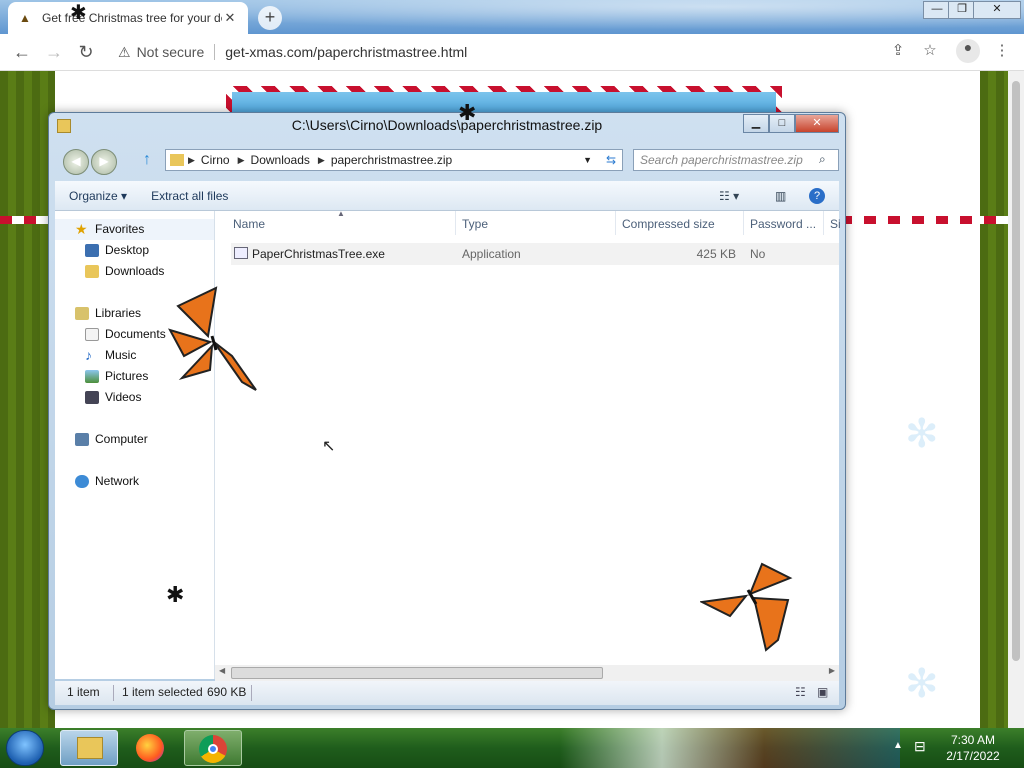  What do you see at coordinates (491, 254) in the screenshot?
I see `file-type: Application` at bounding box center [491, 254].